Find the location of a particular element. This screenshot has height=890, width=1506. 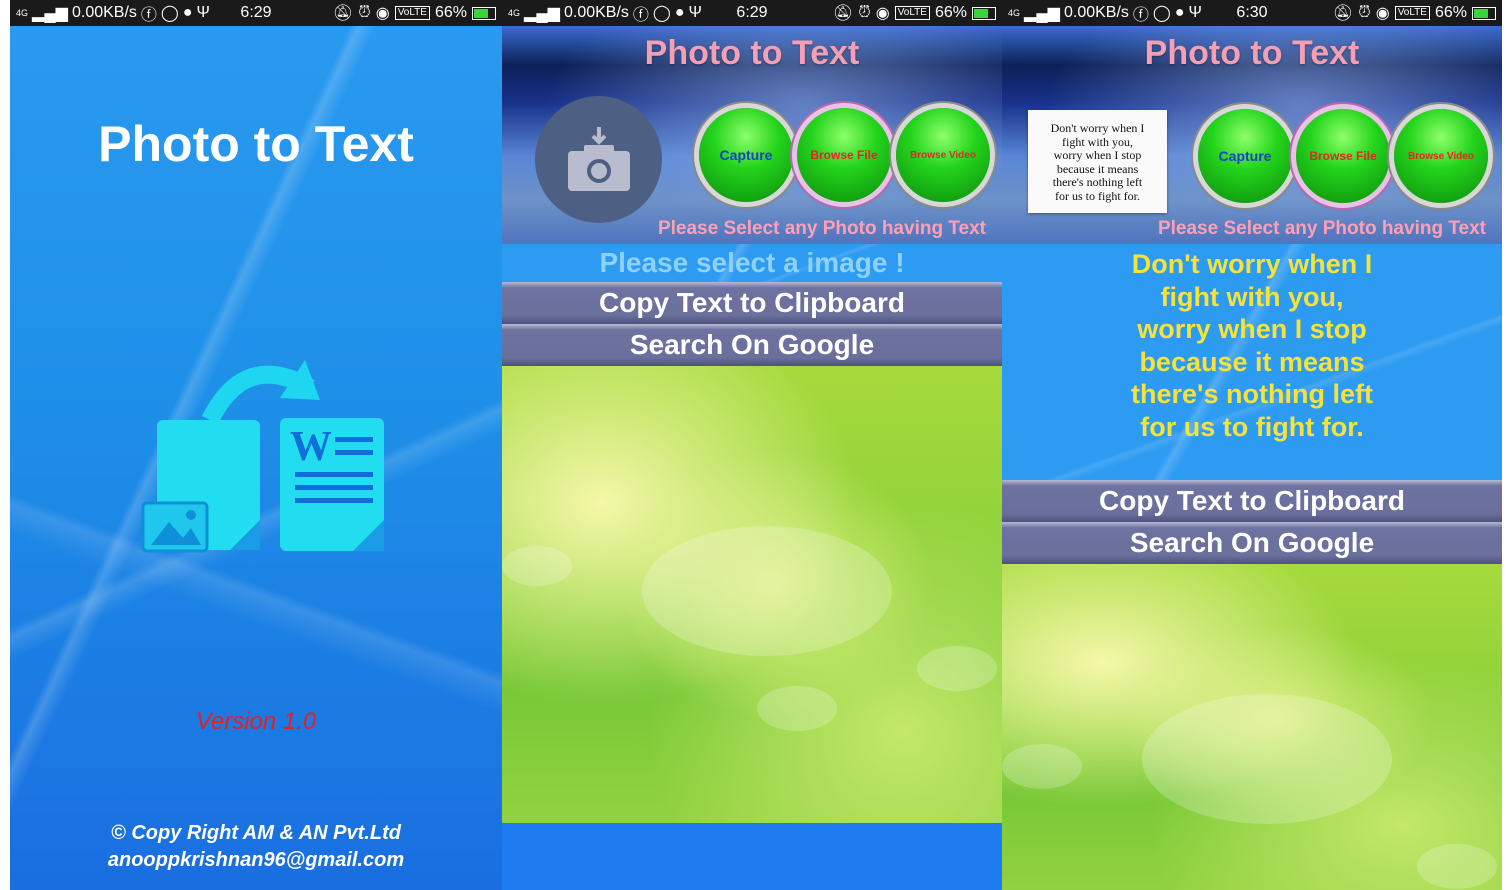

splash-title: Photo to Text is located at coordinates (256, 144).